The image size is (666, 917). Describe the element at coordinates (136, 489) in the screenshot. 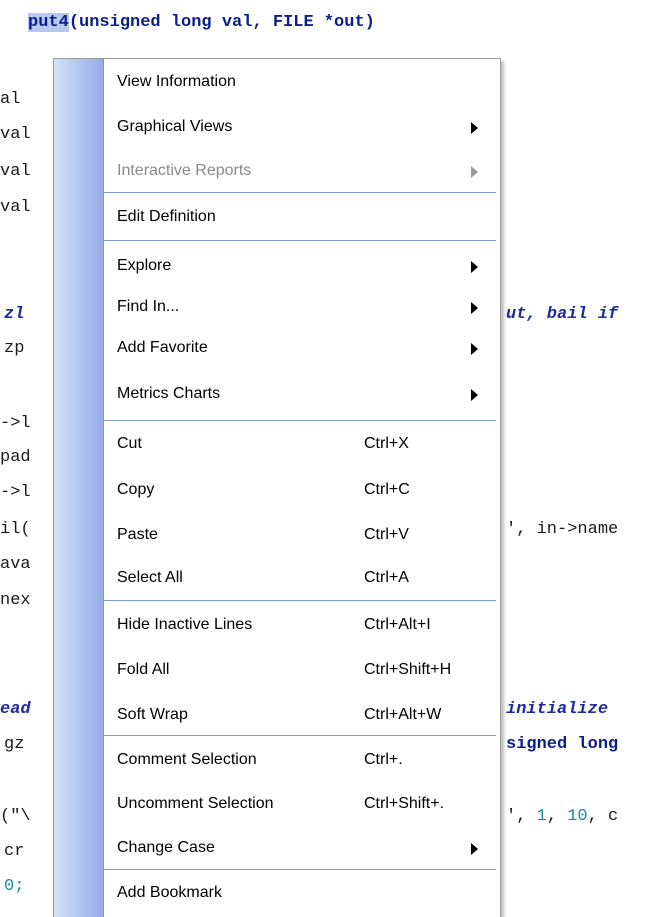

I see `menu-item-label: Copy` at that location.